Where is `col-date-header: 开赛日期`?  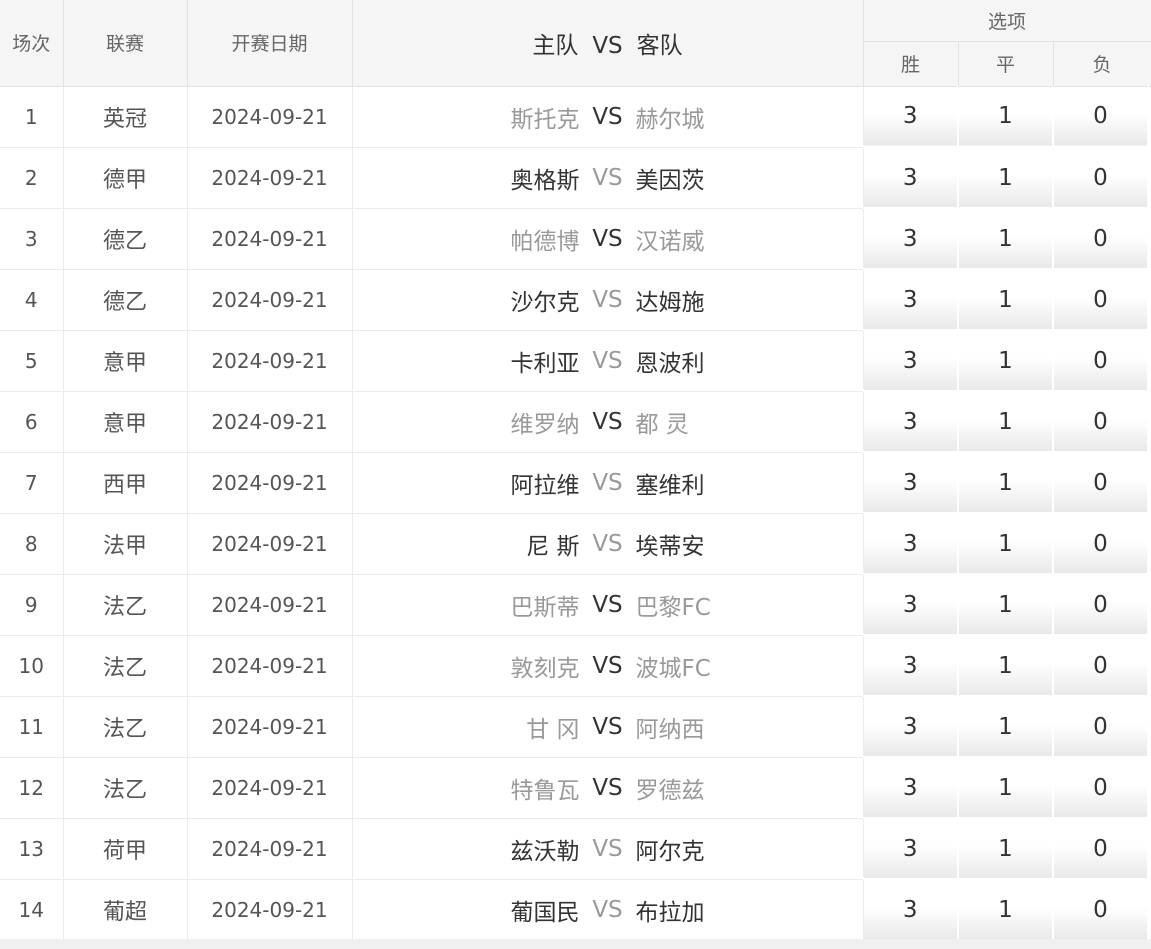
col-date-header: 开赛日期 is located at coordinates (270, 43).